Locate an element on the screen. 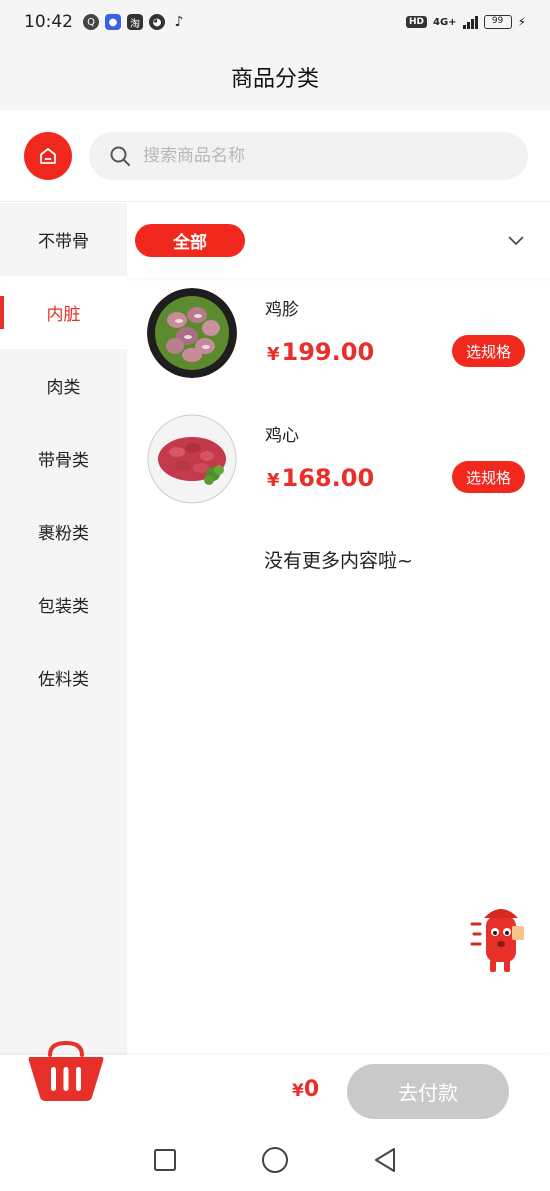 The height and width of the screenshot is (1191, 550). sidebar-item-seasoning: 佐料类 is located at coordinates (63, 677).